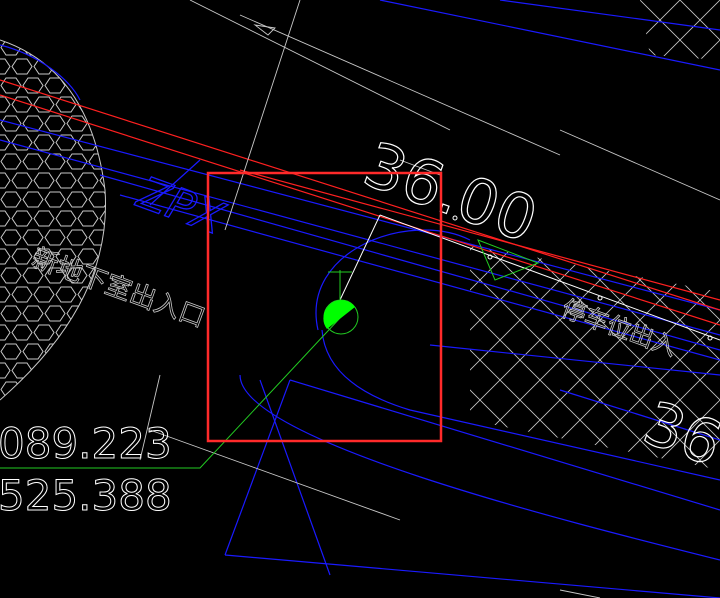  Describe the element at coordinates (180, 206) in the screenshot. I see `pipe-code-label: ZPX` at that location.